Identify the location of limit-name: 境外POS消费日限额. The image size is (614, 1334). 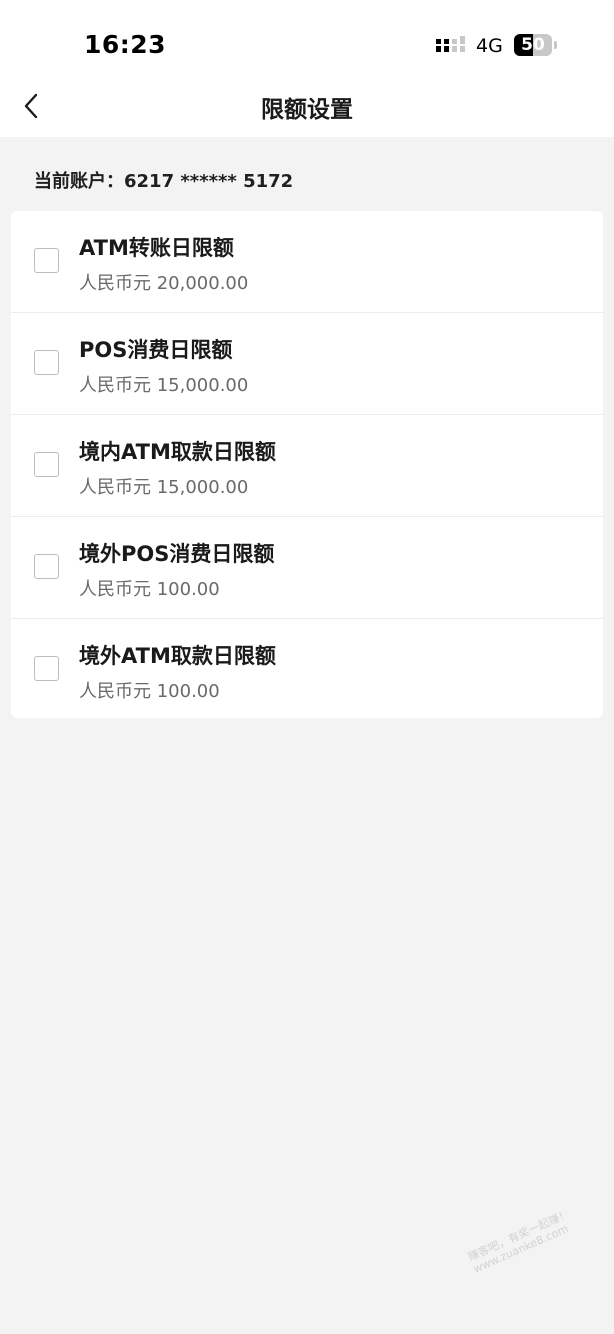
(177, 554).